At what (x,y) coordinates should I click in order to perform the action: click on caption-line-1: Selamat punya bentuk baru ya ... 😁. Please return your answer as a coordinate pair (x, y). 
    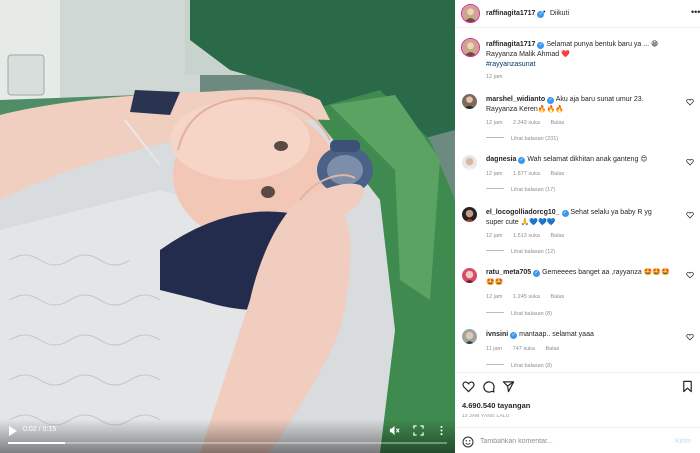
    Looking at the image, I should click on (602, 44).